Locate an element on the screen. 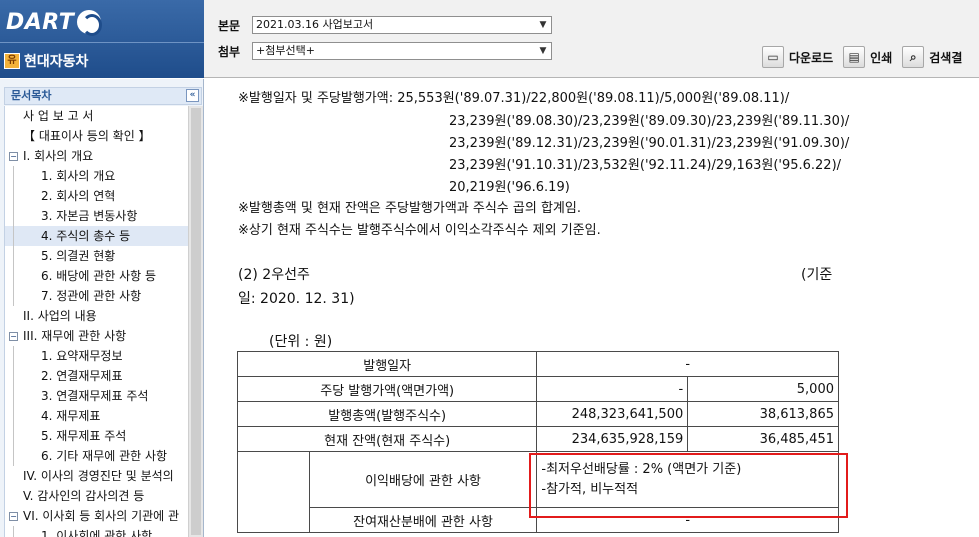  toc-scroll-thumb is located at coordinates (196, 321).